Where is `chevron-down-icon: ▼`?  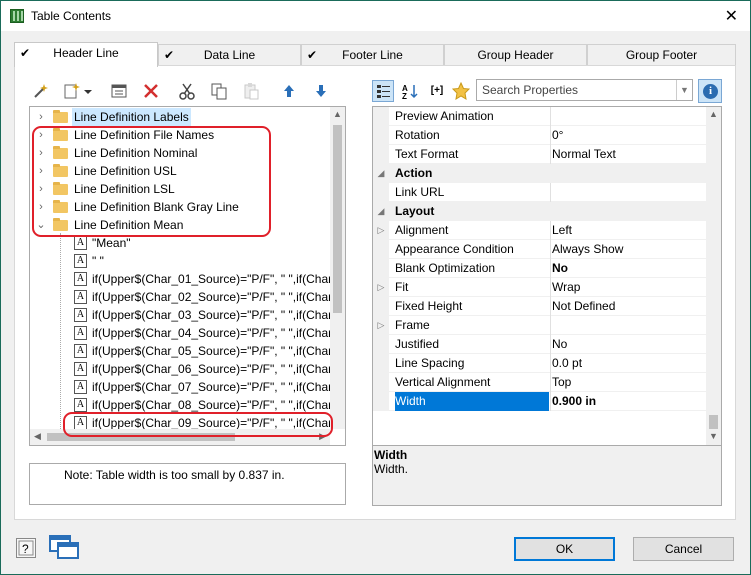
chevron-down-icon: ▼ is located at coordinates (684, 90).